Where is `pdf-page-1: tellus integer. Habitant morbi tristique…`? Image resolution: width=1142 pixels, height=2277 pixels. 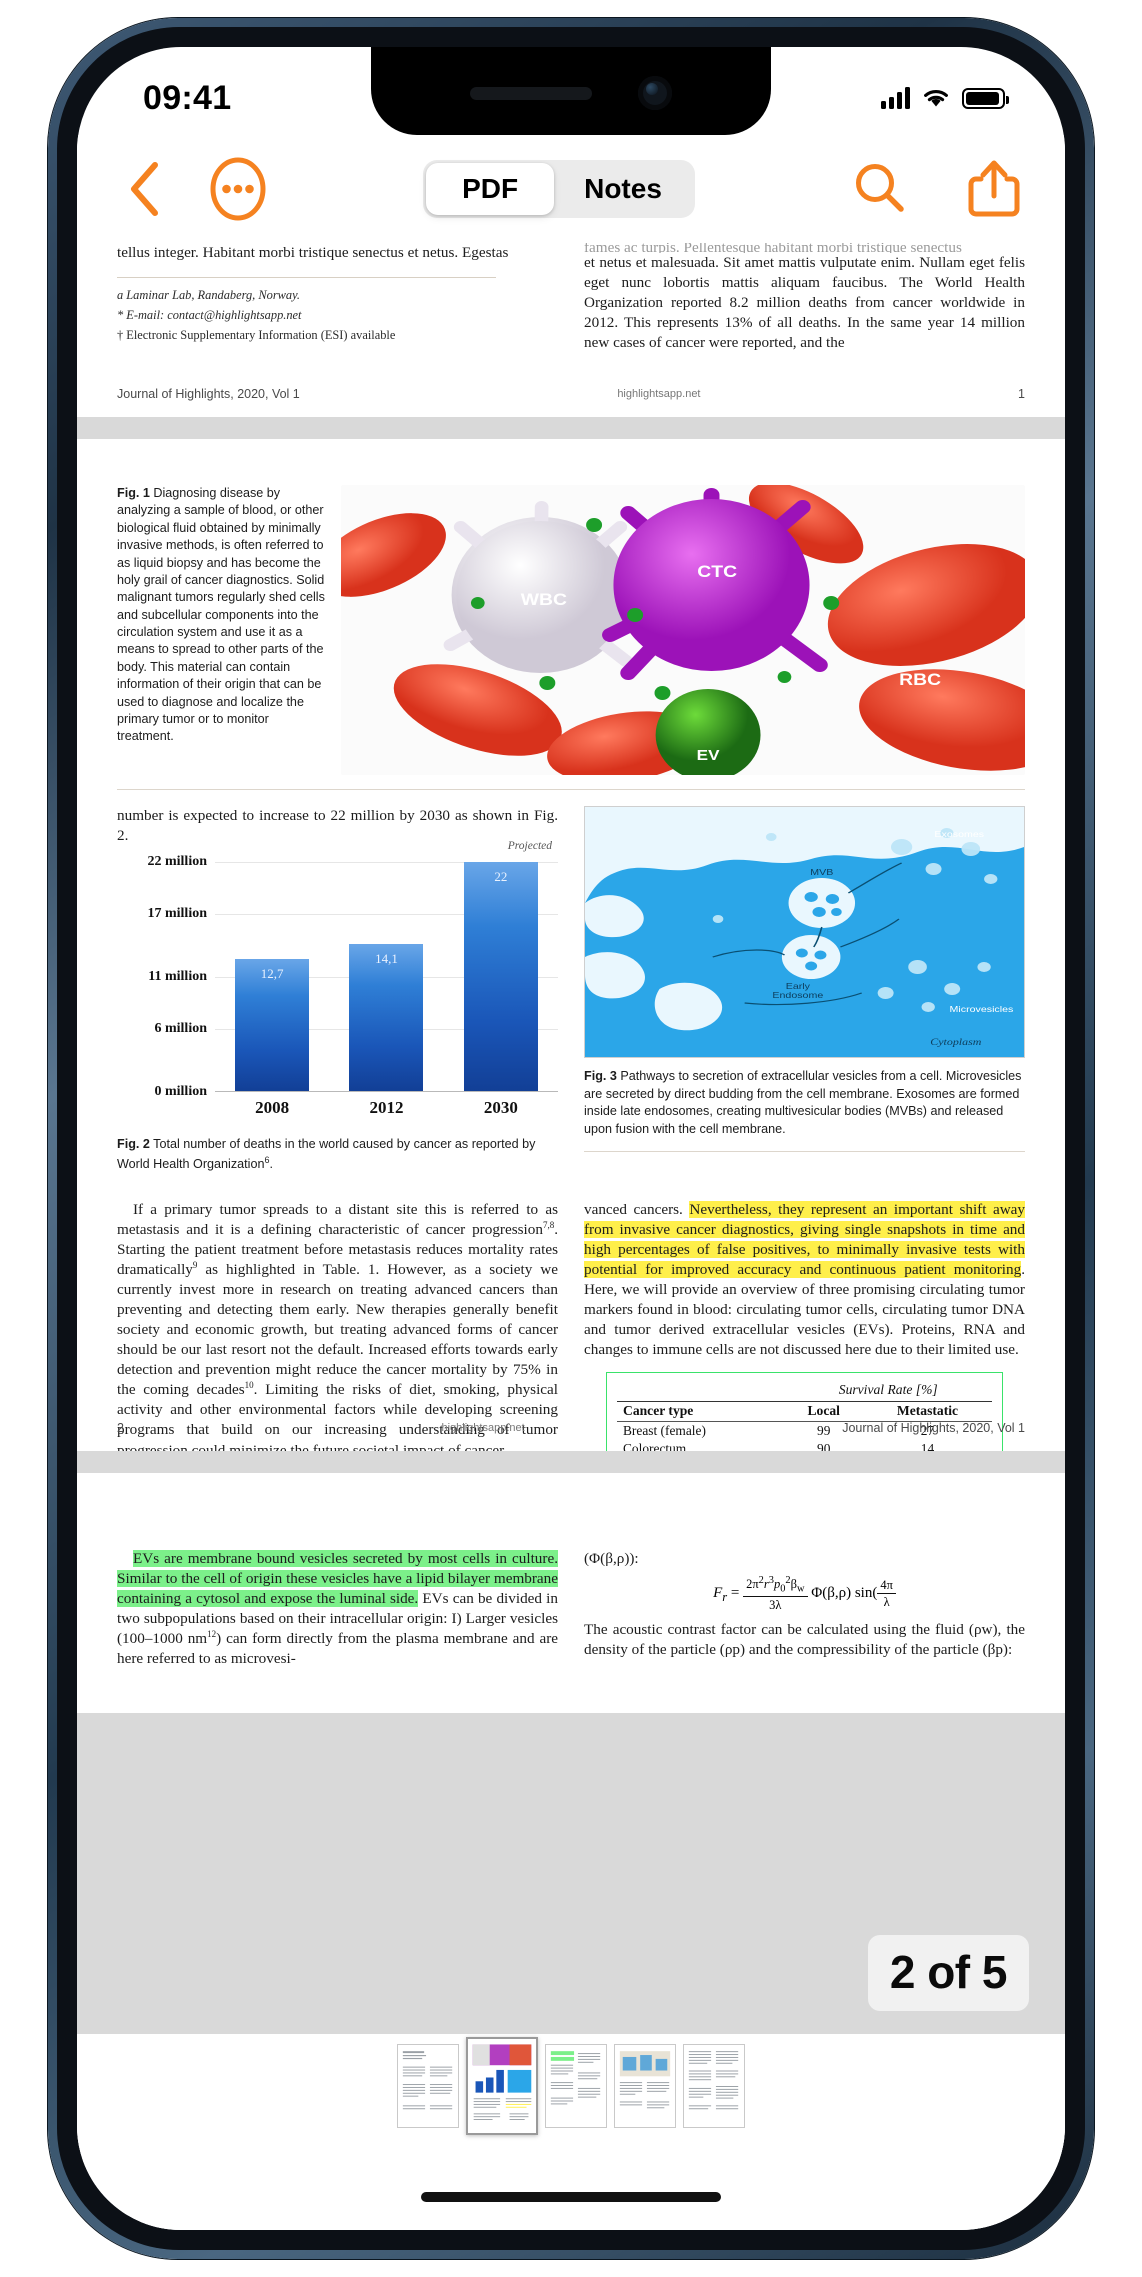
pdf-page-1: tellus integer. Habitant morbi tristique… is located at coordinates (571, 330).